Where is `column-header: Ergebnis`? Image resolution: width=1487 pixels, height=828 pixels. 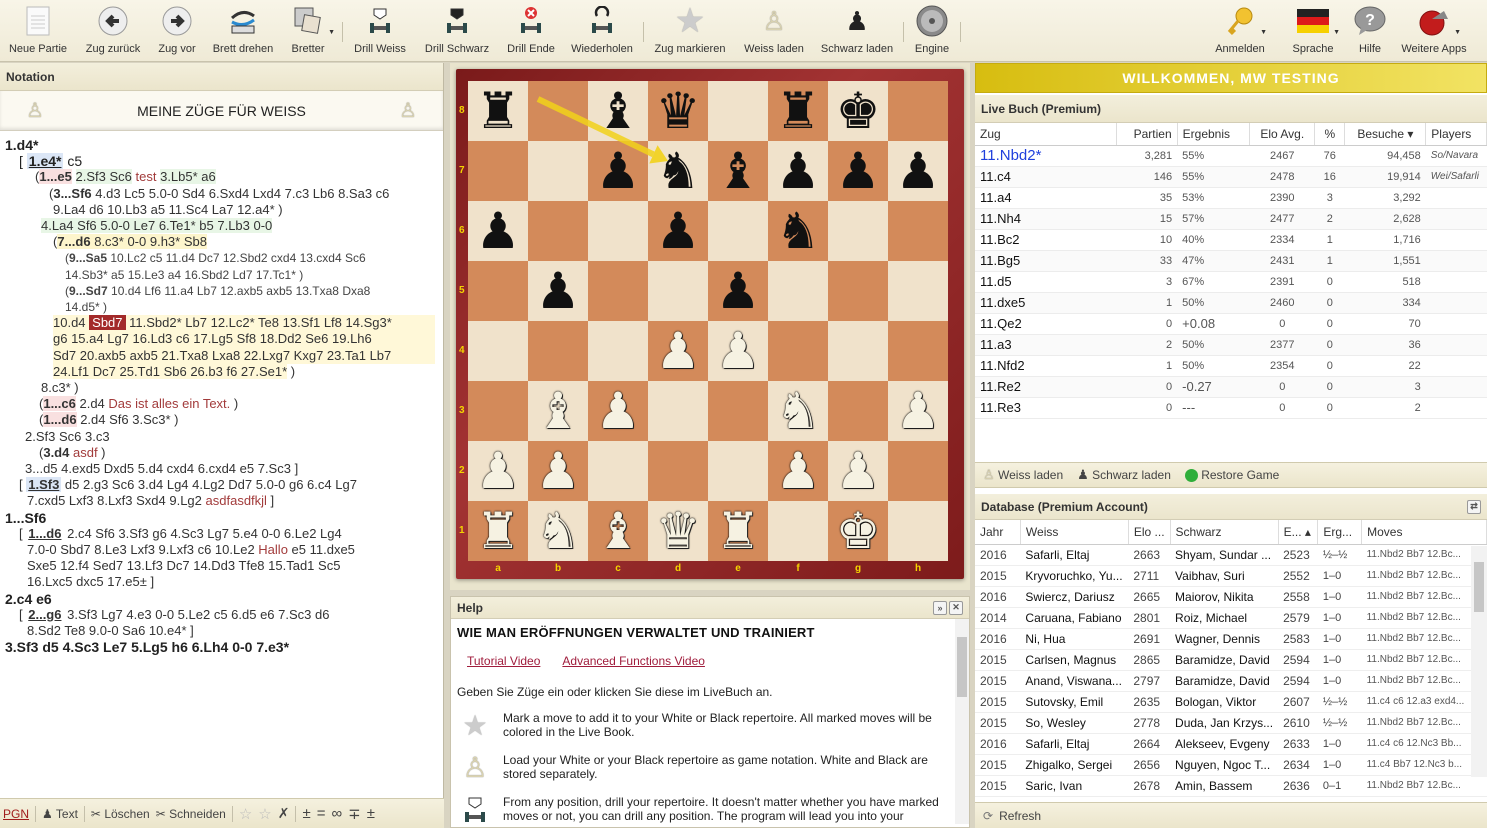 column-header: Ergebnis is located at coordinates (1214, 134).